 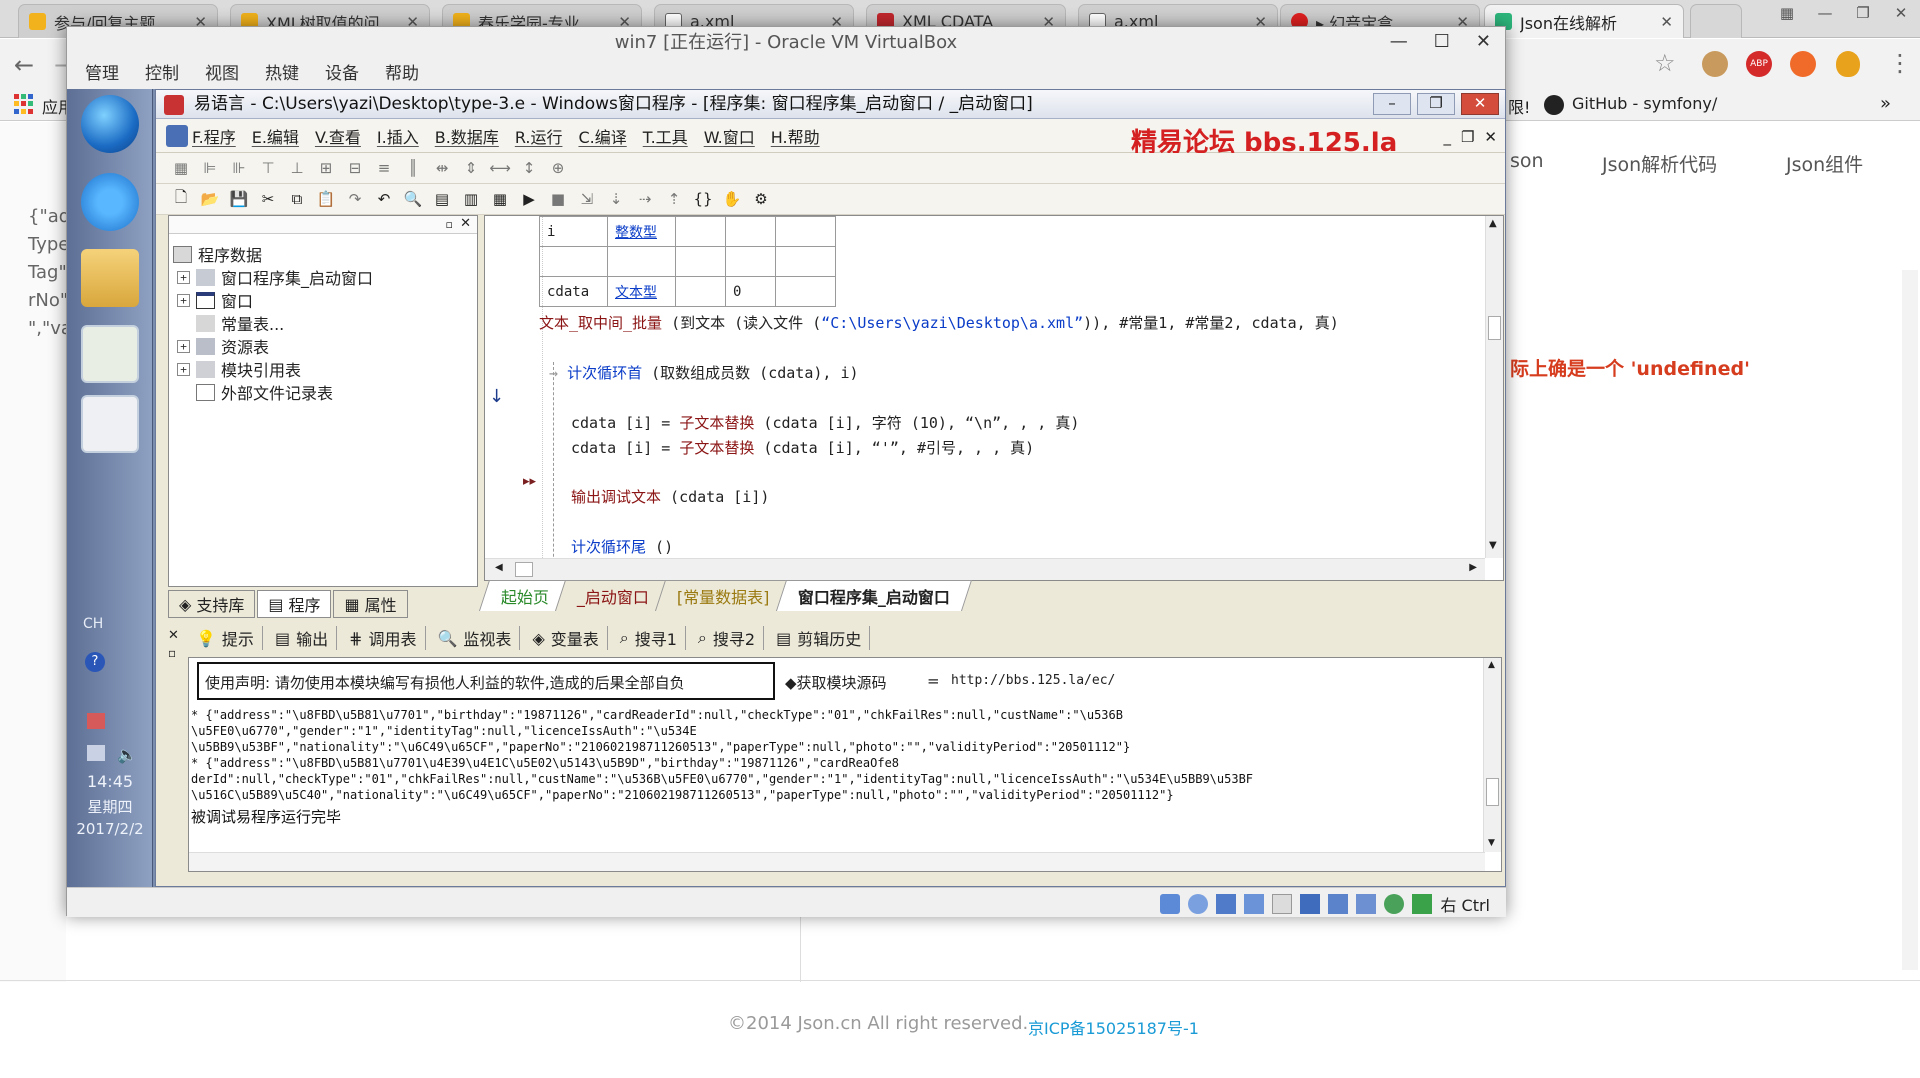 What do you see at coordinates (1113, 1027) in the screenshot?
I see `icp-link: 京ICP备15025187号-1` at bounding box center [1113, 1027].